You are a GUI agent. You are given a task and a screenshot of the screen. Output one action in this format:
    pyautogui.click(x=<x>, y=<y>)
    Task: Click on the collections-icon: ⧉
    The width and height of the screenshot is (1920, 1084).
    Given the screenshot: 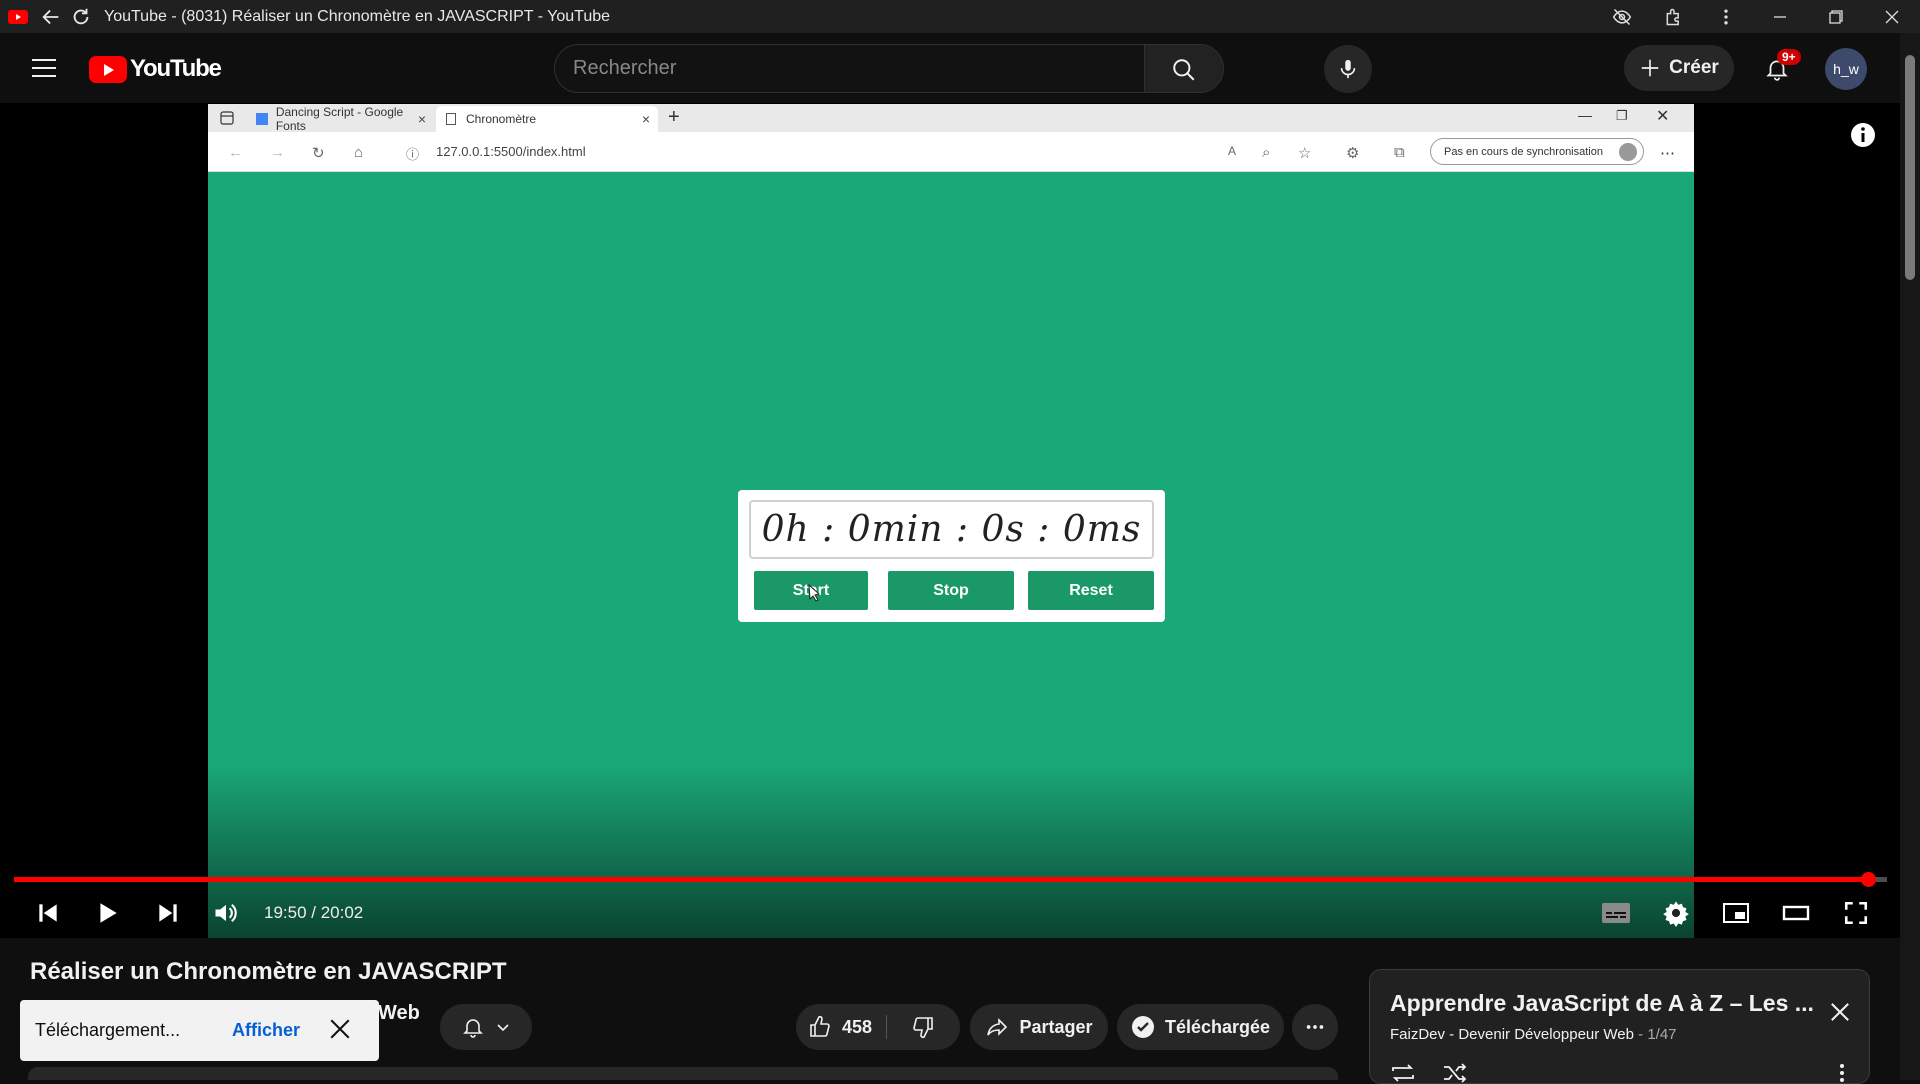 What is the action you would take?
    pyautogui.click(x=1399, y=152)
    